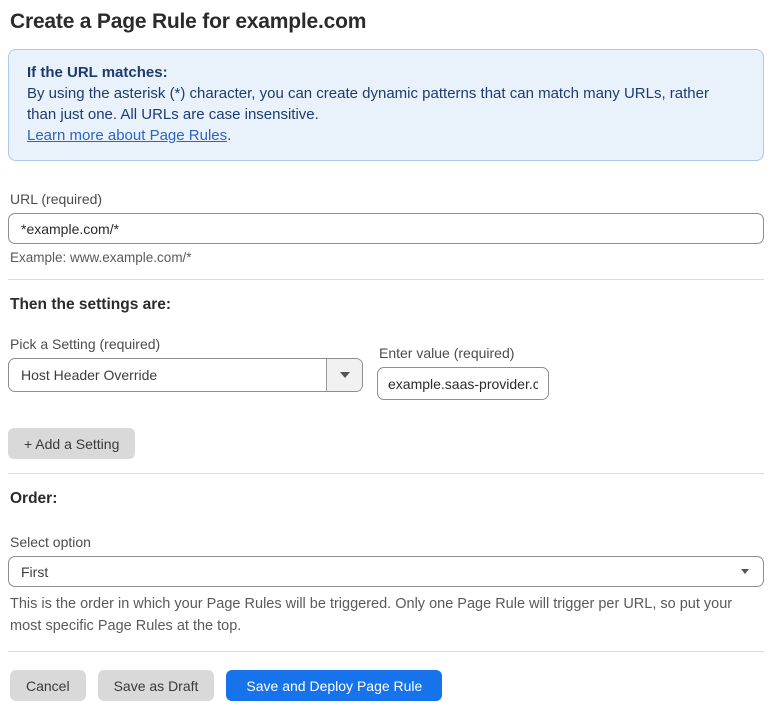 This screenshot has height=711, width=772. I want to click on setting-value-column: Enter value (required), so click(463, 372).